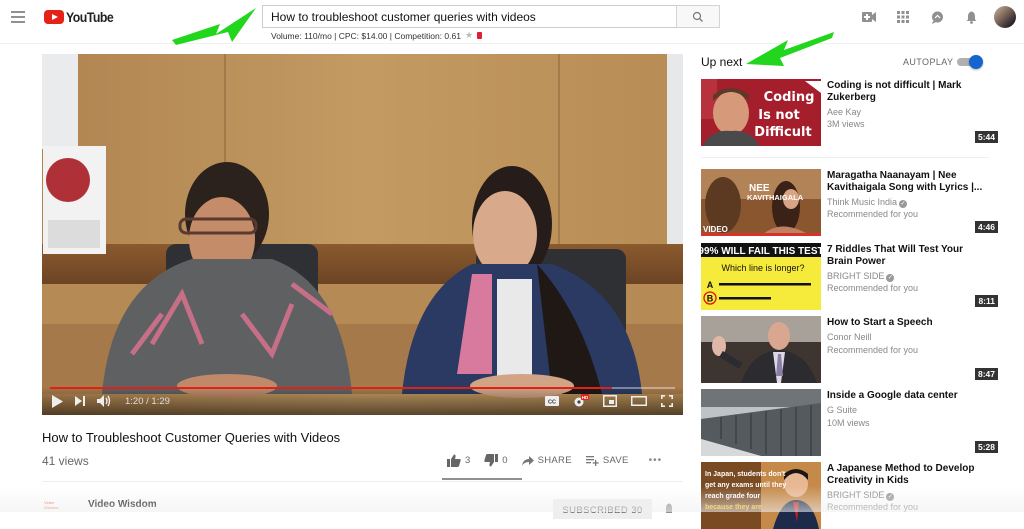  I want to click on svg-text: HD, so click(585, 397).